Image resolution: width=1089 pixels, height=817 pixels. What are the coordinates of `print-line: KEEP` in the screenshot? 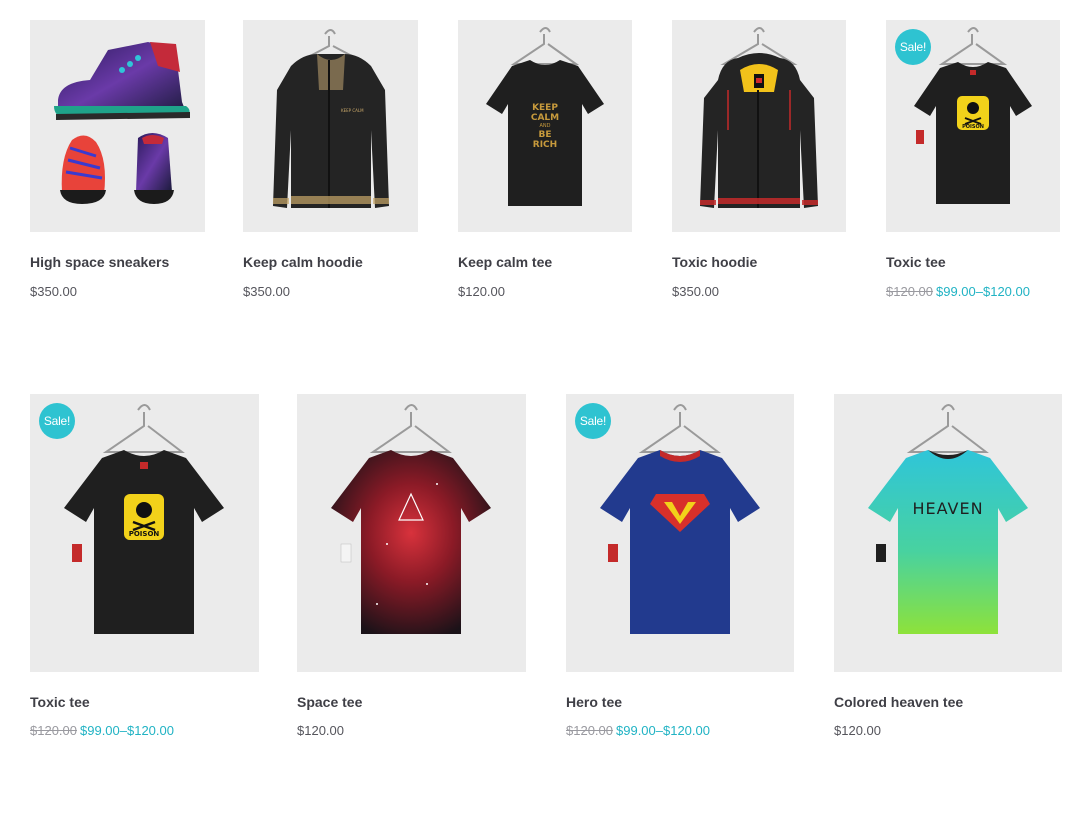 It's located at (545, 108).